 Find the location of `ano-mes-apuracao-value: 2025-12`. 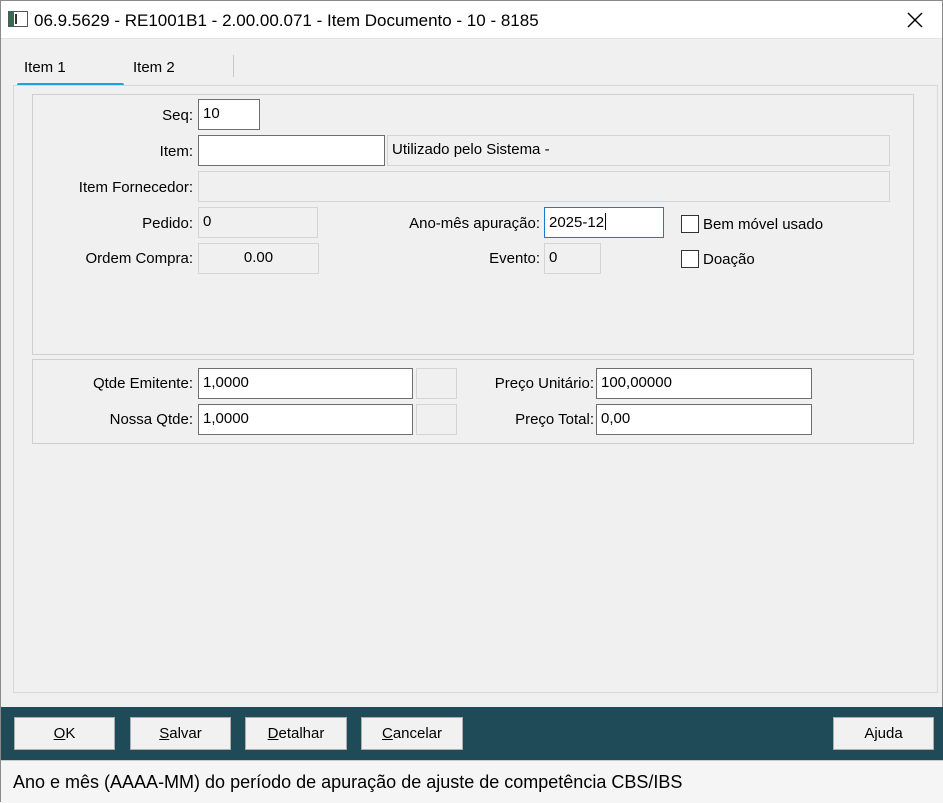

ano-mes-apuracao-value: 2025-12 is located at coordinates (577, 222).